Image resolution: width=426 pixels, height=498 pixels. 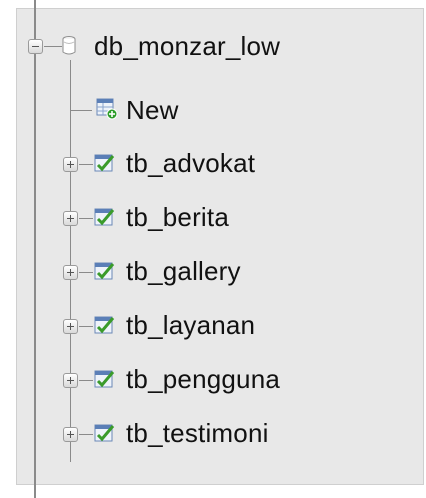 I want to click on table-item: tb_gallery, so click(x=213, y=268).